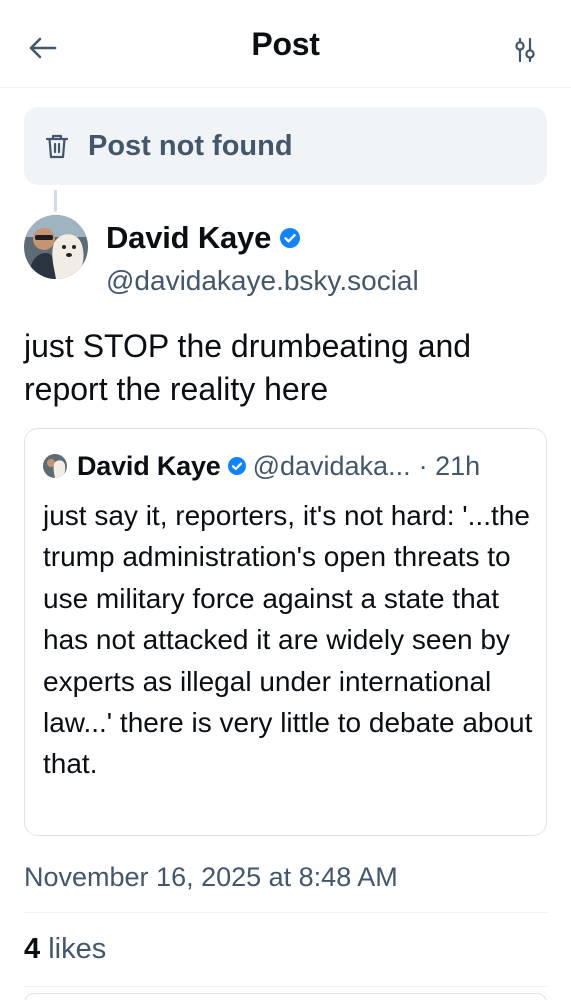 The width and height of the screenshot is (571, 1000). I want to click on not-found-label: Post not found, so click(190, 145).